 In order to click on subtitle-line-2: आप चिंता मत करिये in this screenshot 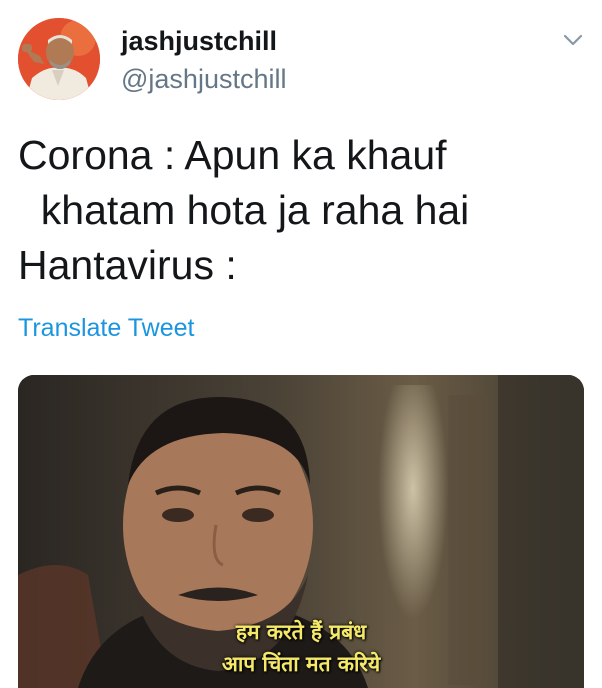, I will do `click(301, 664)`.